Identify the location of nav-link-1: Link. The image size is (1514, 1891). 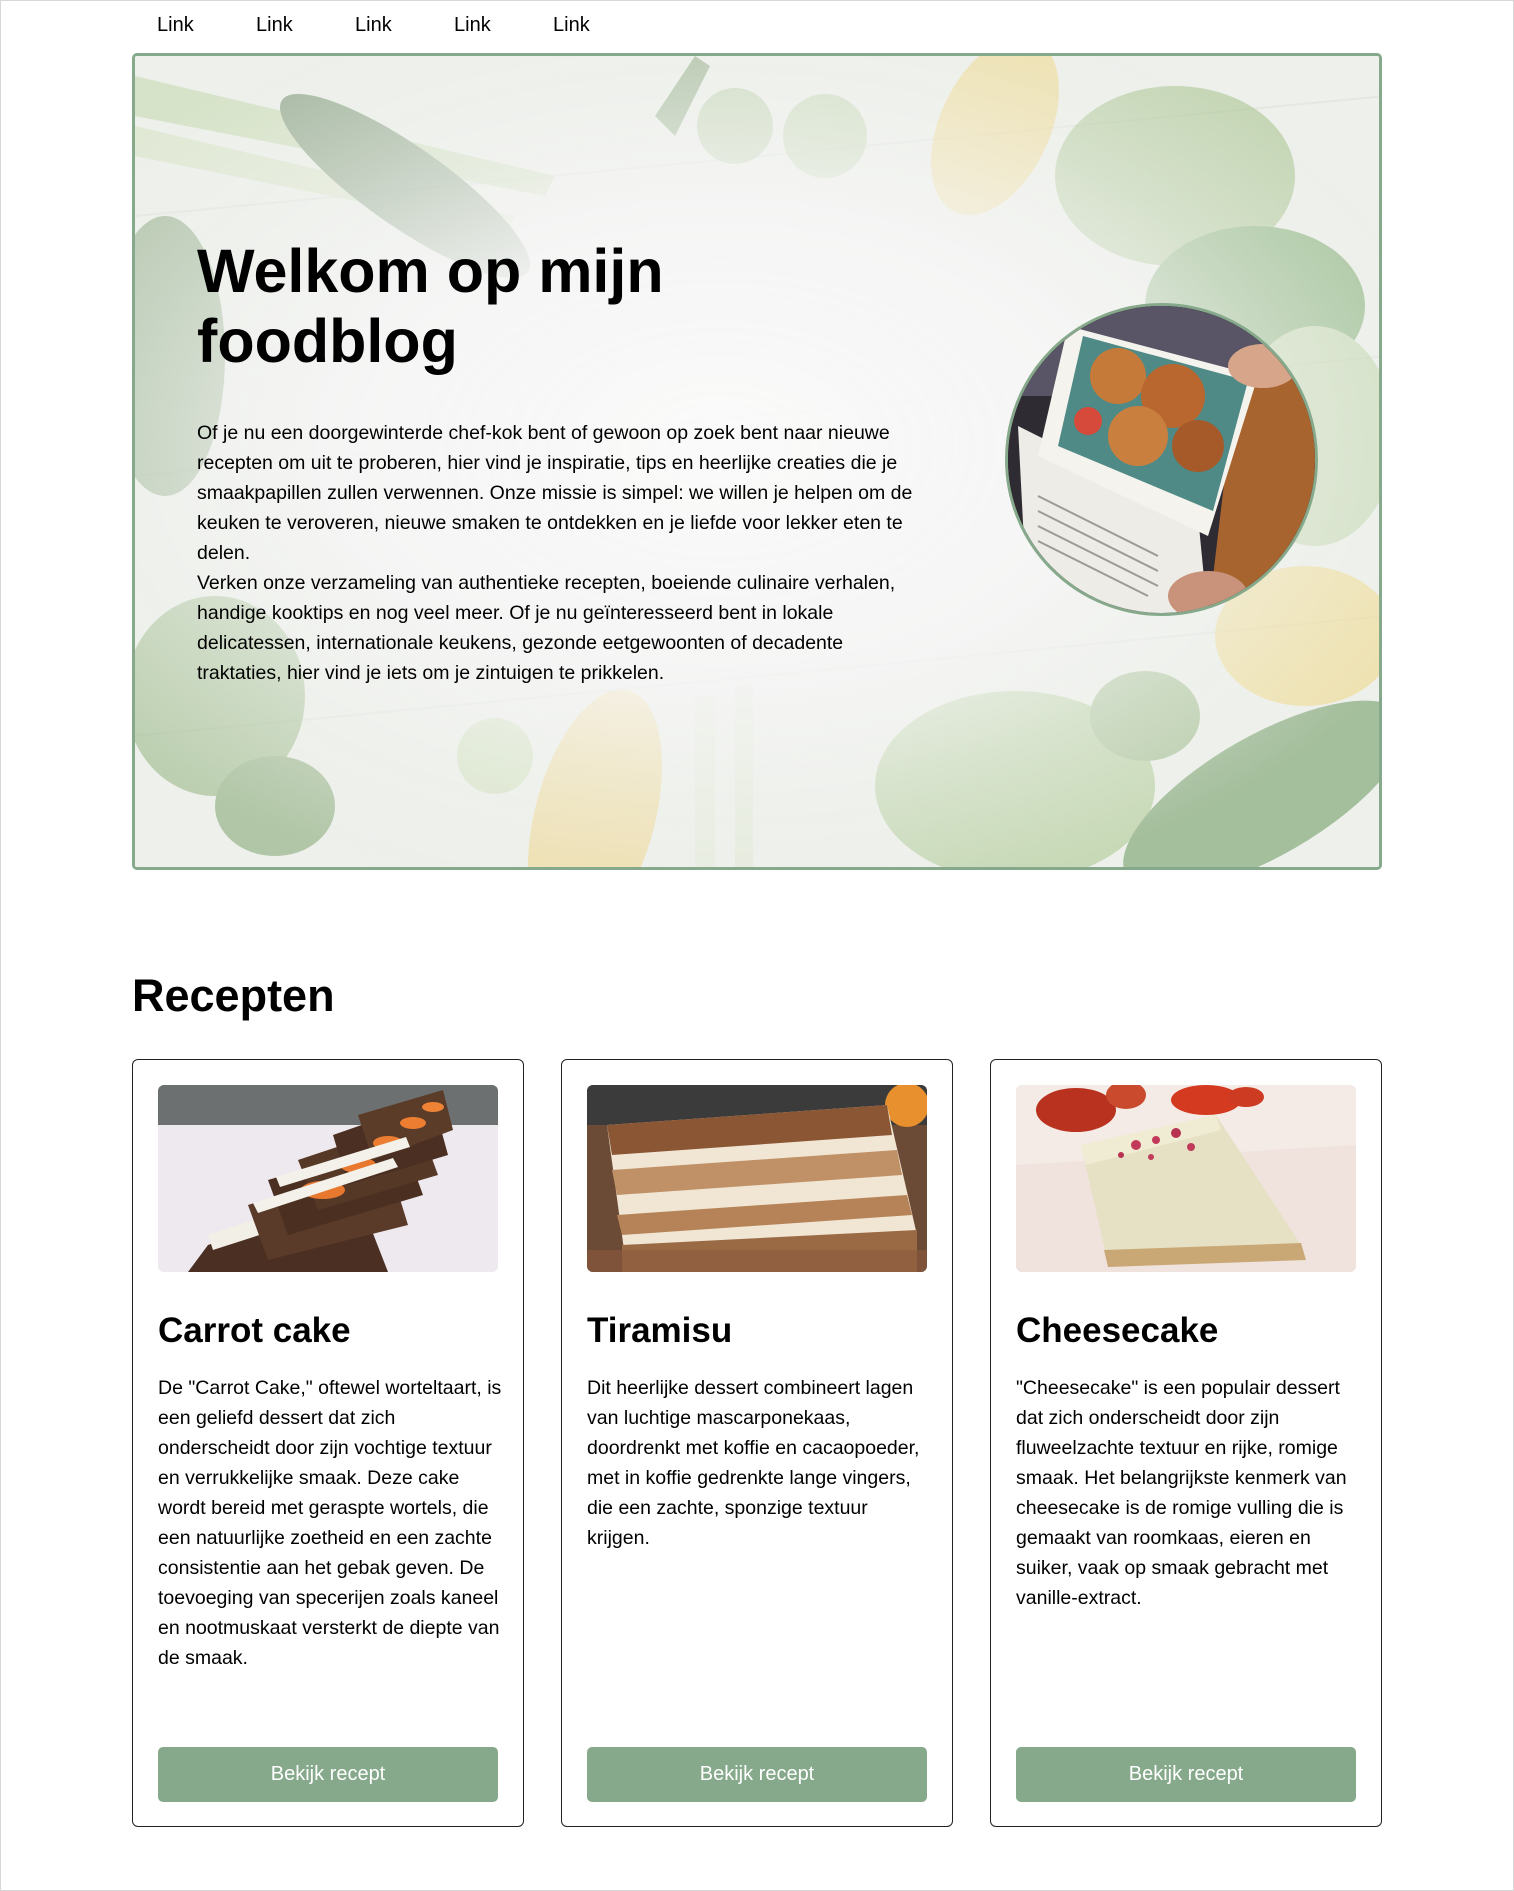
(182, 26).